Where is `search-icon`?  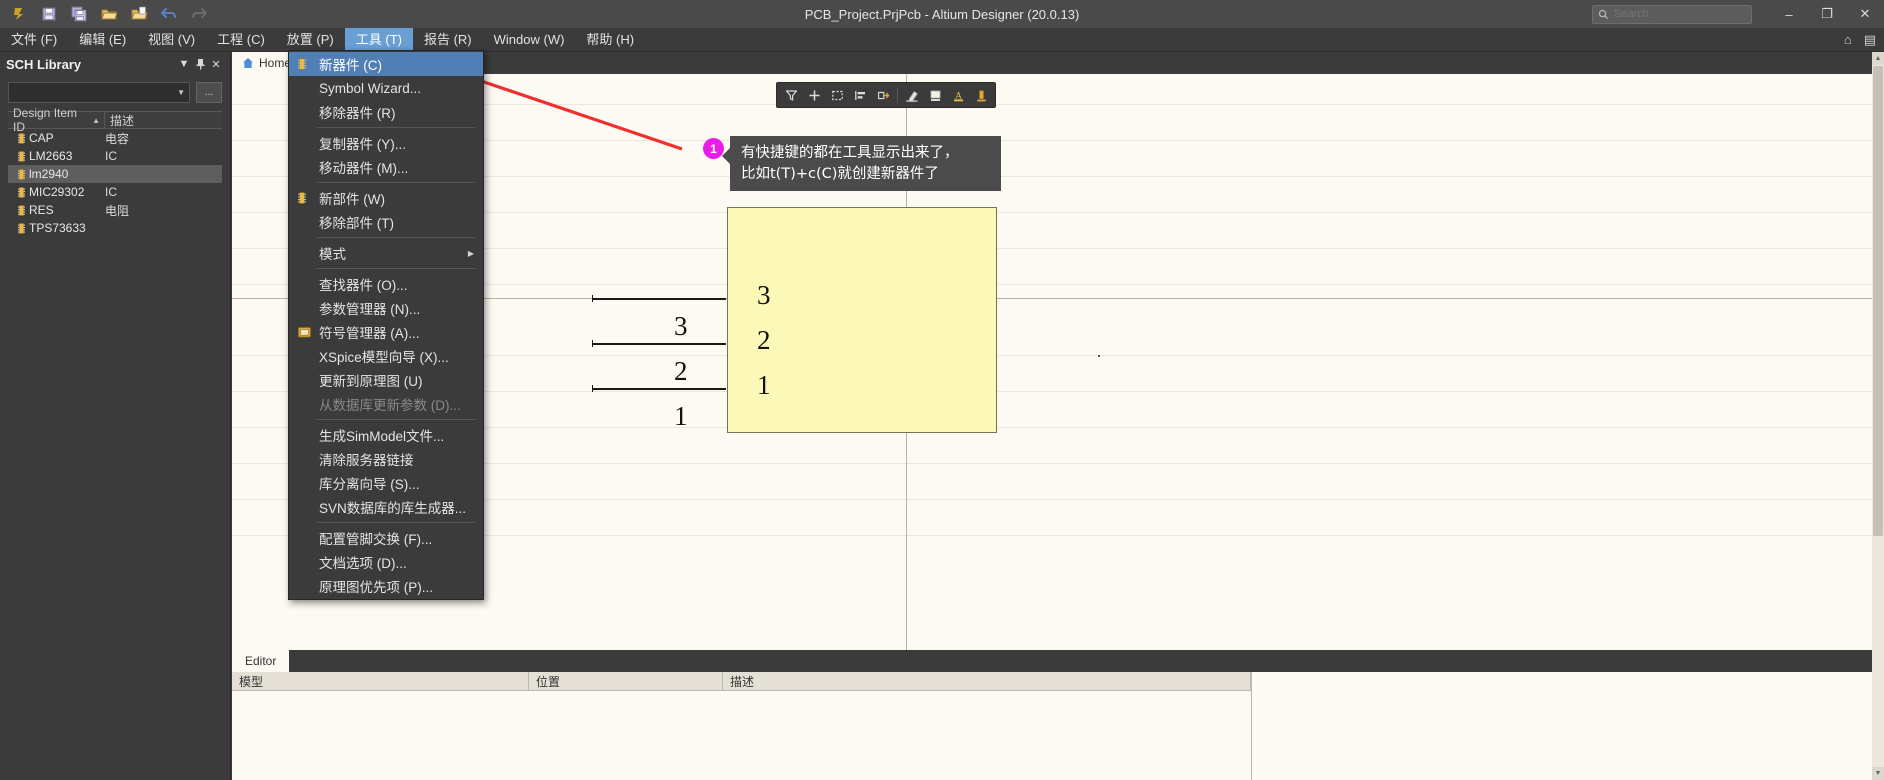
search-icon is located at coordinates (1603, 14).